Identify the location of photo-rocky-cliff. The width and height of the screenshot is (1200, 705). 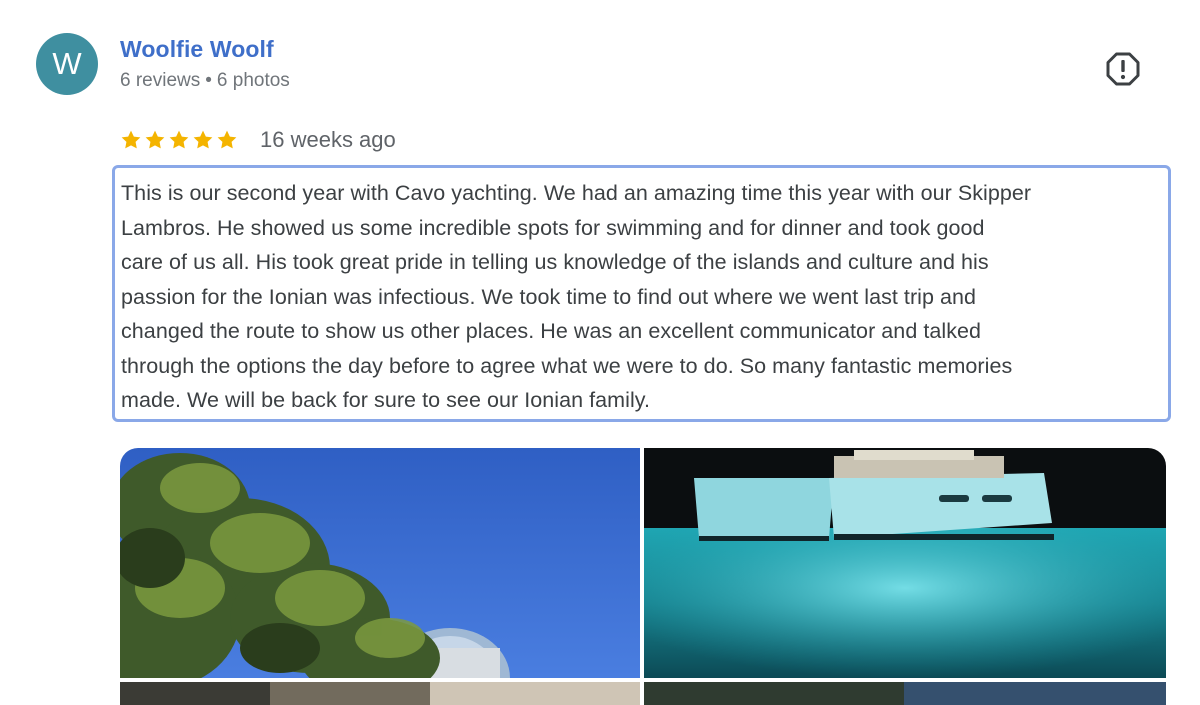
(380, 693).